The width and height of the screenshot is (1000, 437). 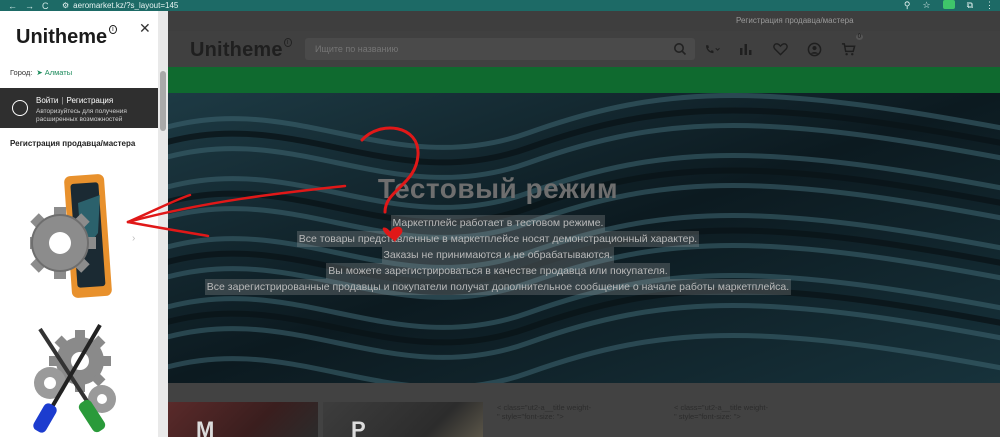 What do you see at coordinates (287, 42) in the screenshot?
I see `site-logo-mark: i` at bounding box center [287, 42].